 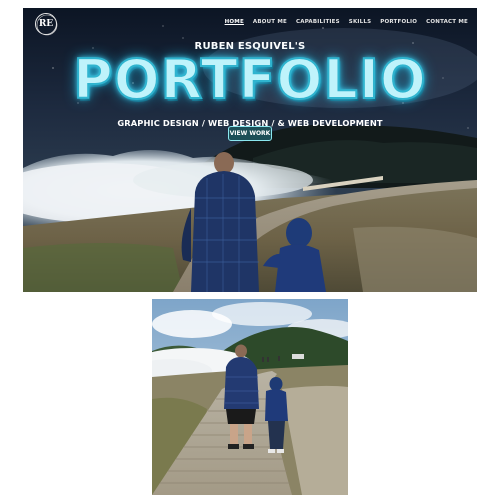 What do you see at coordinates (250, 133) in the screenshot?
I see `view-work-button: VIEW WORK` at bounding box center [250, 133].